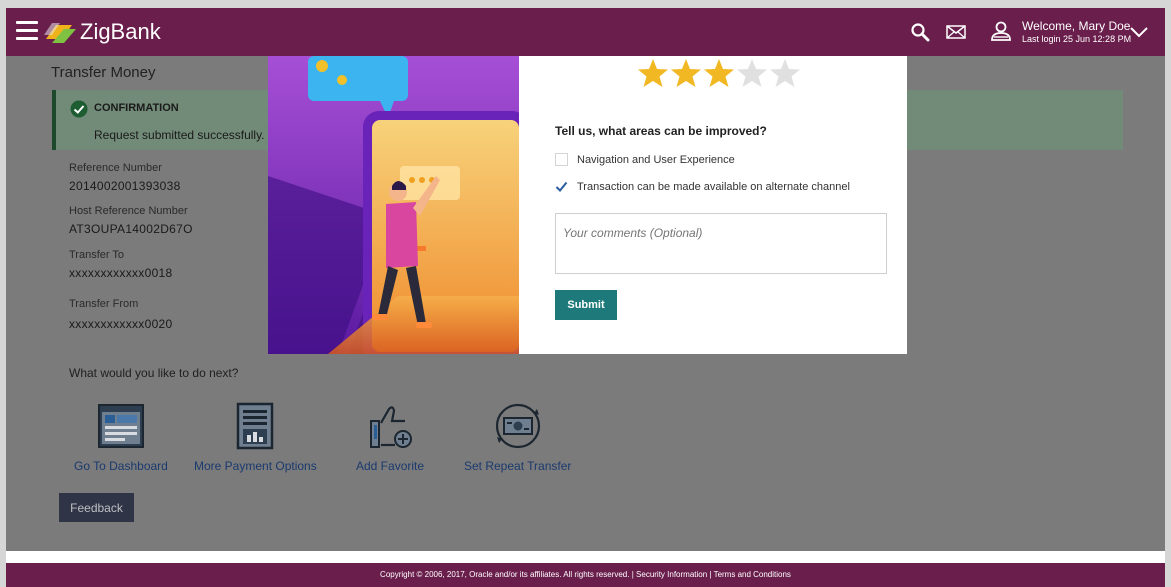 The width and height of the screenshot is (1171, 587). What do you see at coordinates (121, 324) in the screenshot?
I see `transfer-from-value: xxxxxxxxxxxx0020` at bounding box center [121, 324].